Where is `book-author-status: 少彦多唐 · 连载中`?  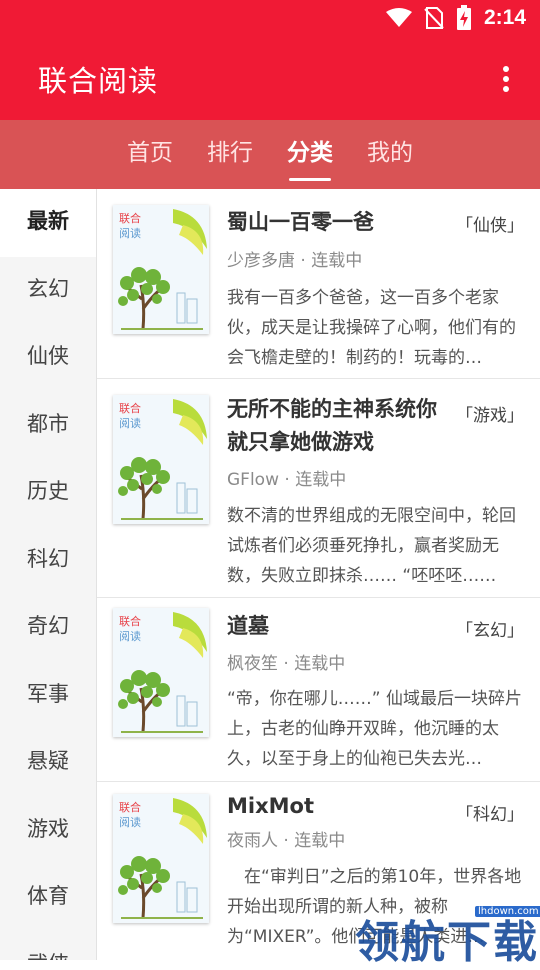
book-author-status: 少彦多唐 · 连载中 is located at coordinates (295, 261).